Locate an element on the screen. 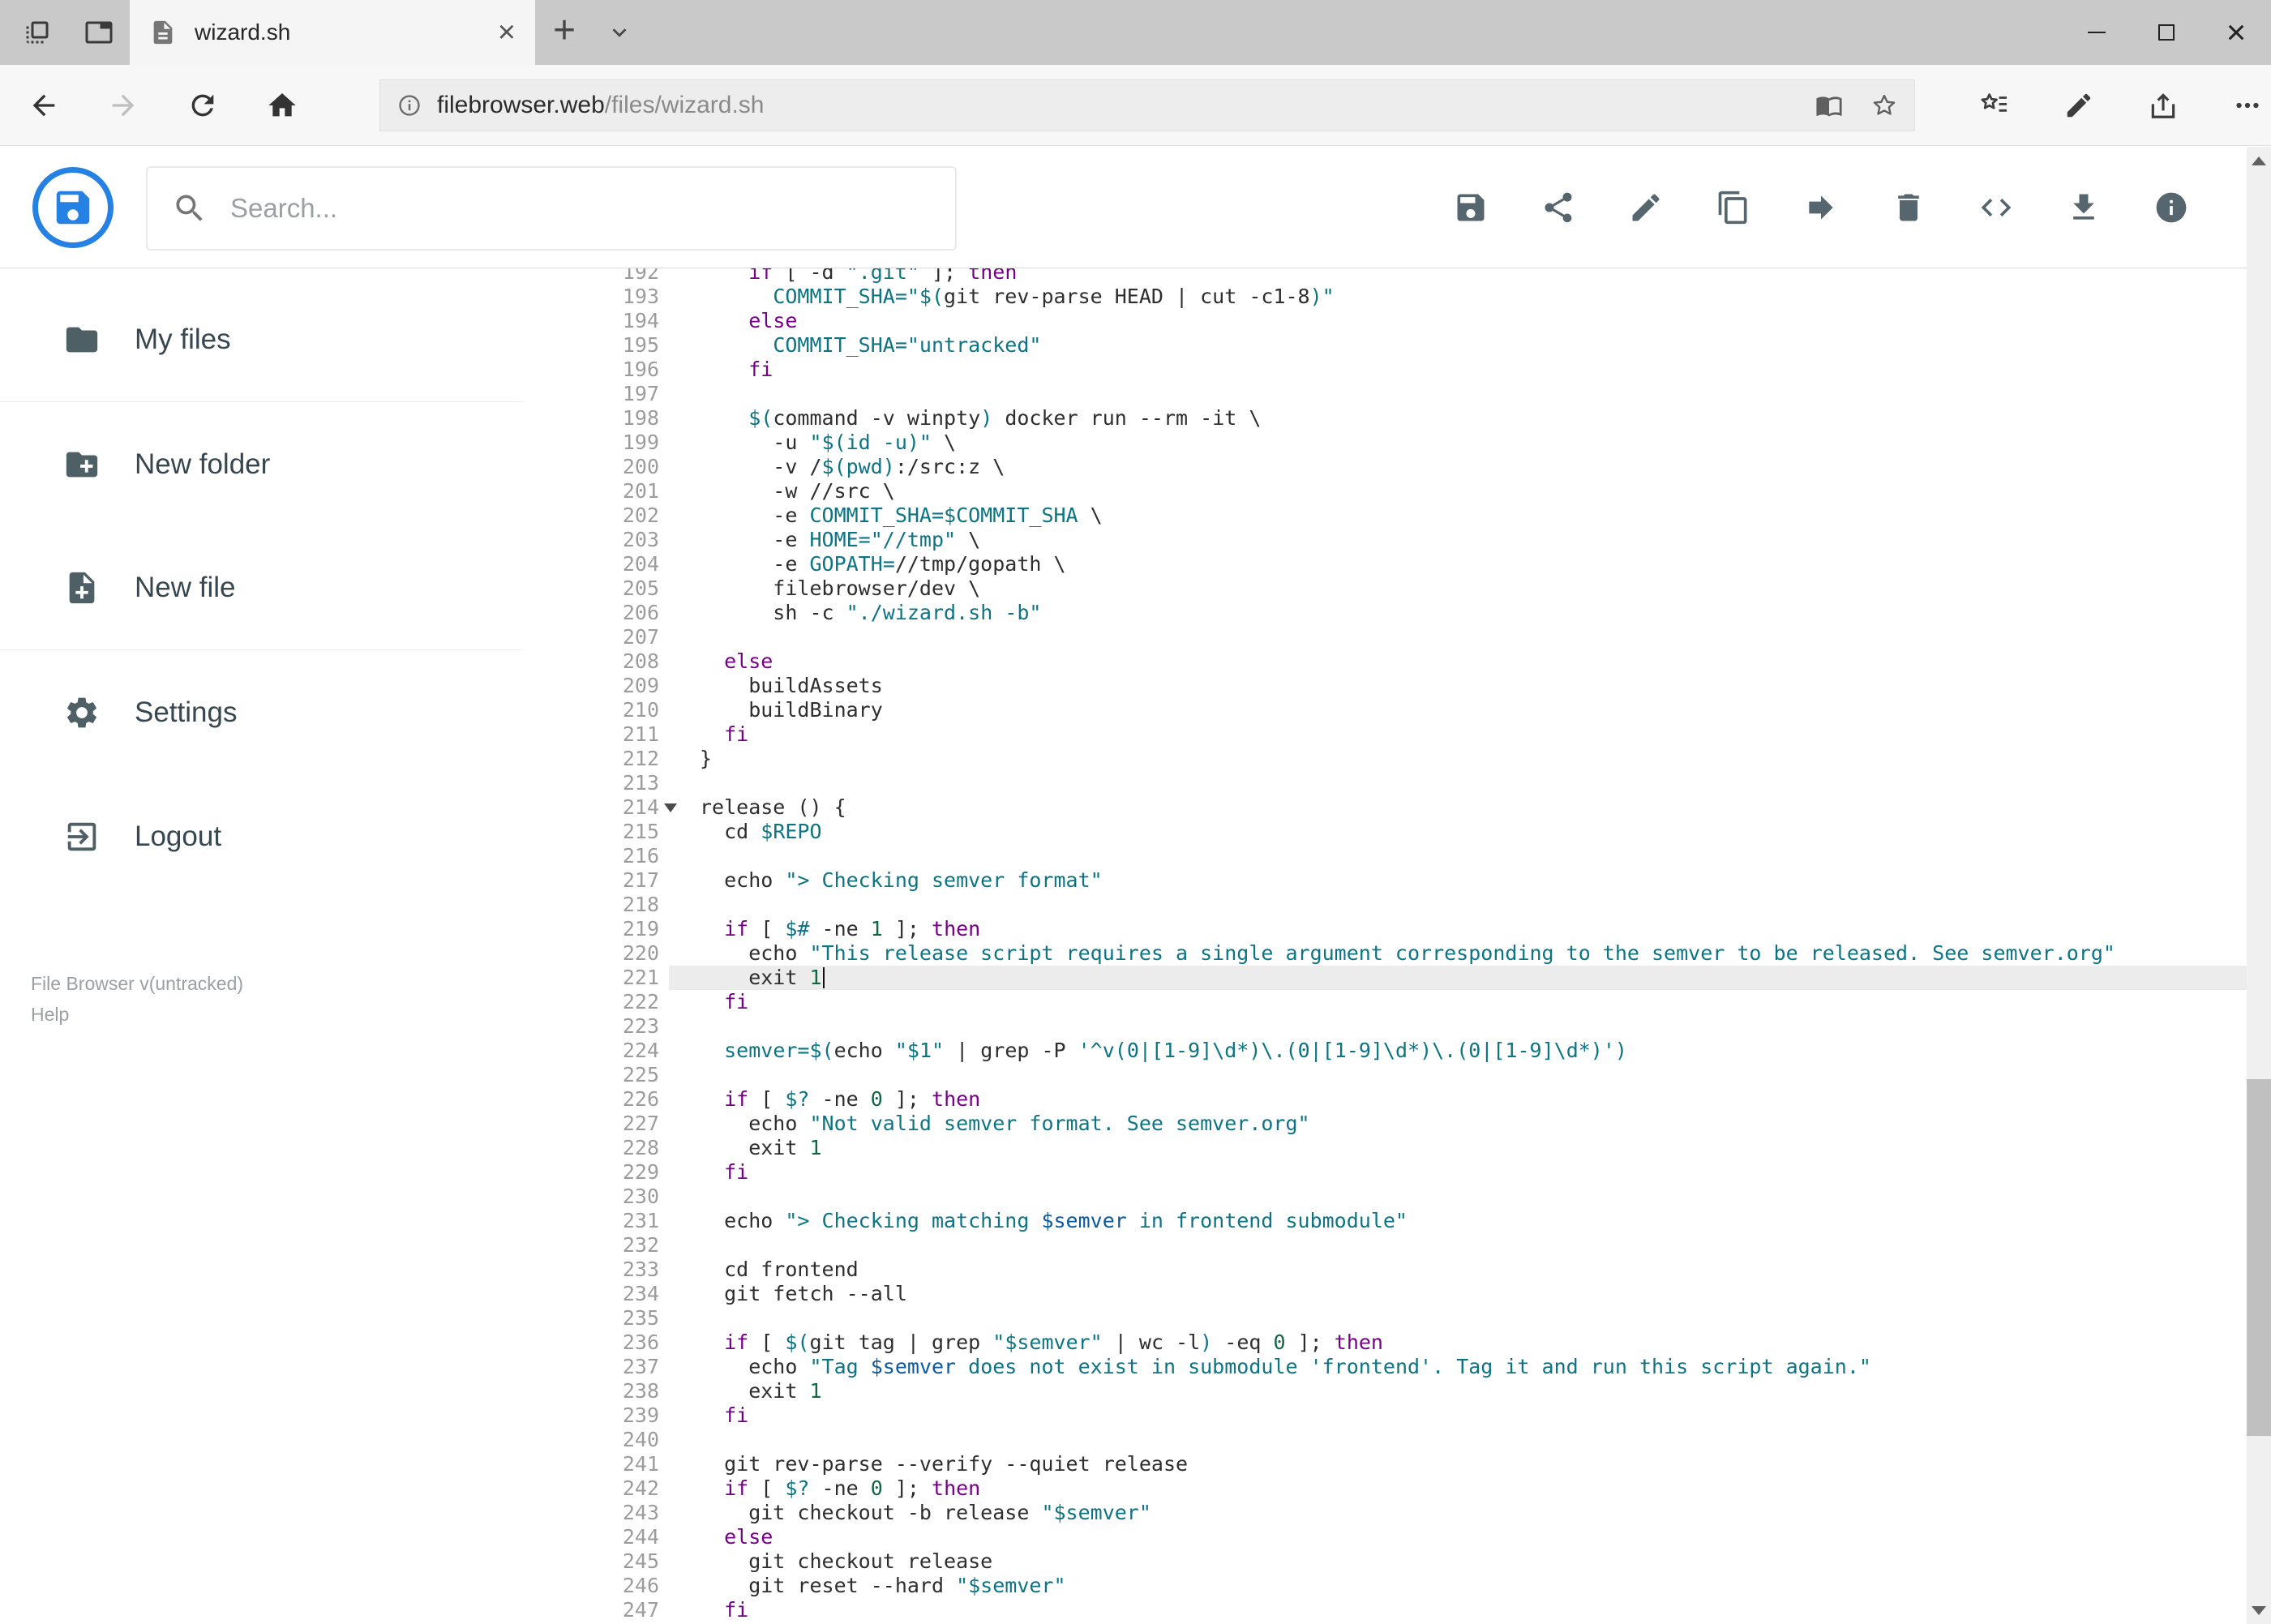 This screenshot has width=2271, height=1624. browser-tab: wizard.sh × is located at coordinates (333, 33).